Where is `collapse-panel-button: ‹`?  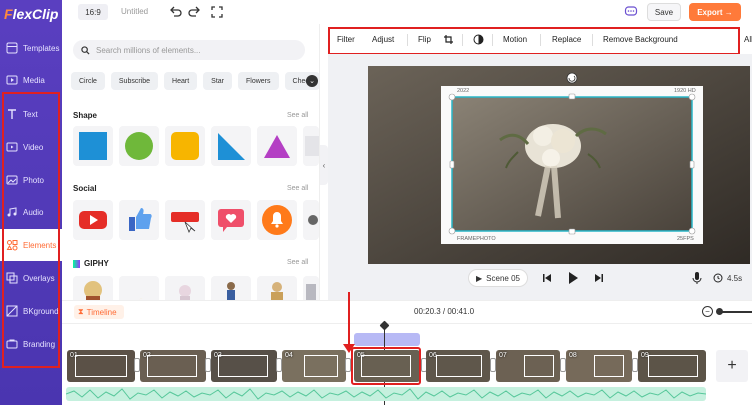
collapse-panel-button: ‹ is located at coordinates (324, 165).